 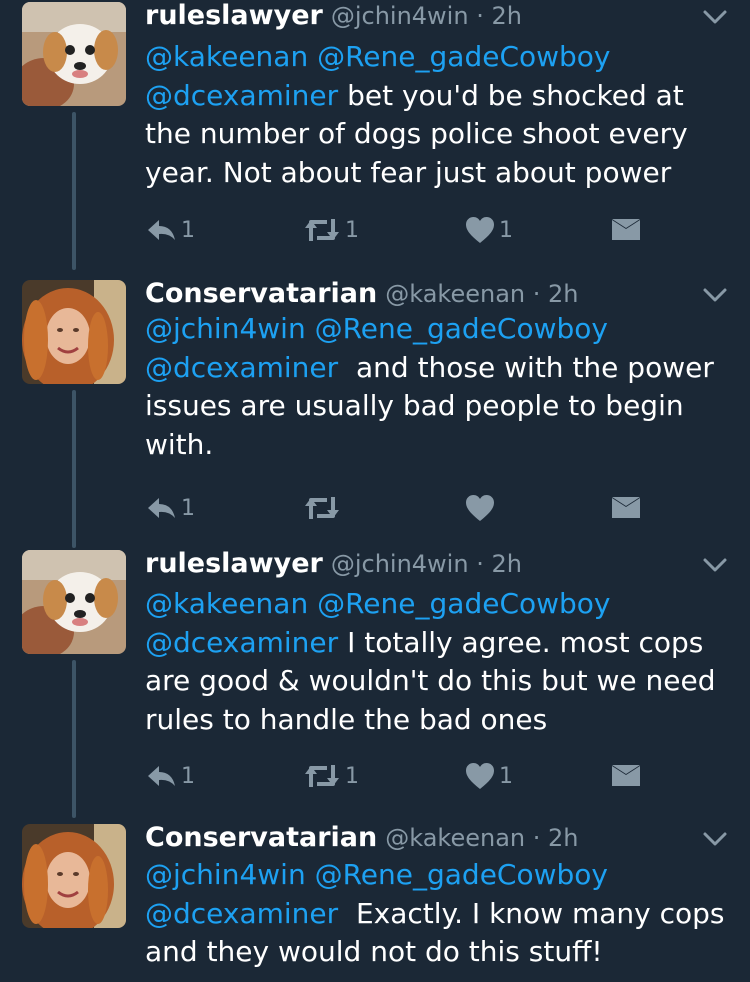 What do you see at coordinates (179, 444) in the screenshot?
I see `text-line: with.` at bounding box center [179, 444].